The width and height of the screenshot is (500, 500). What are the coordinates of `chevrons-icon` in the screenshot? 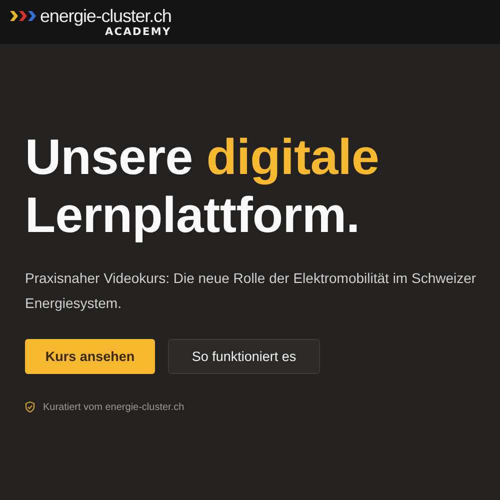 It's located at (24, 16).